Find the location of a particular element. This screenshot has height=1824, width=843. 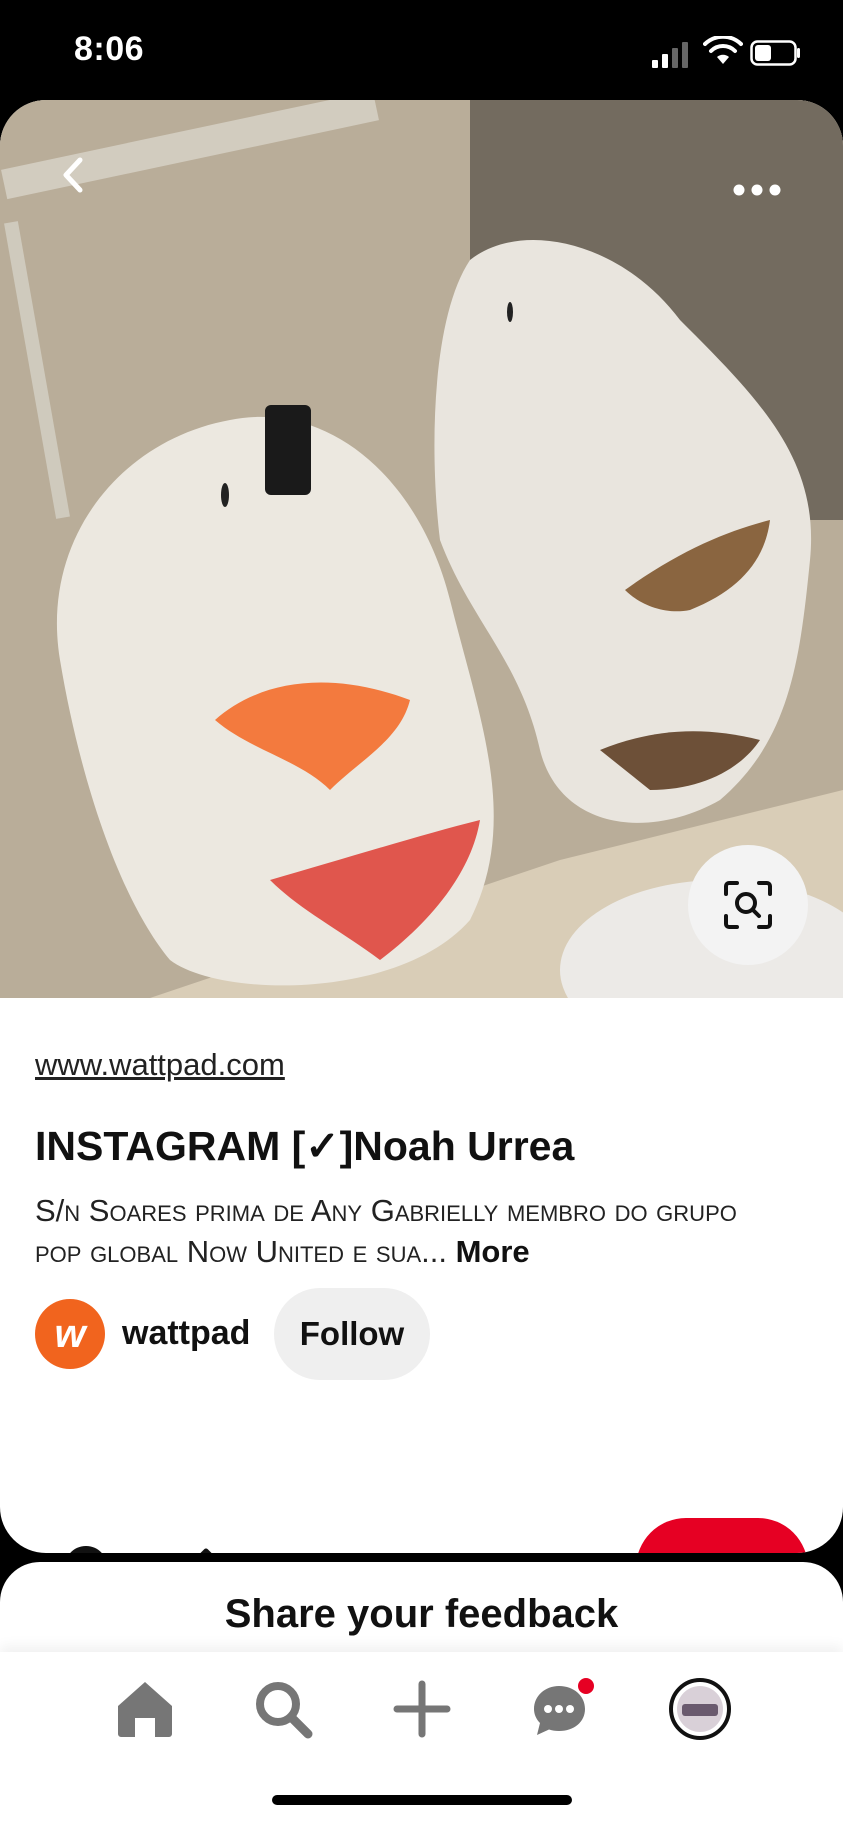

source-link: www.wattpad.com is located at coordinates (160, 1065).